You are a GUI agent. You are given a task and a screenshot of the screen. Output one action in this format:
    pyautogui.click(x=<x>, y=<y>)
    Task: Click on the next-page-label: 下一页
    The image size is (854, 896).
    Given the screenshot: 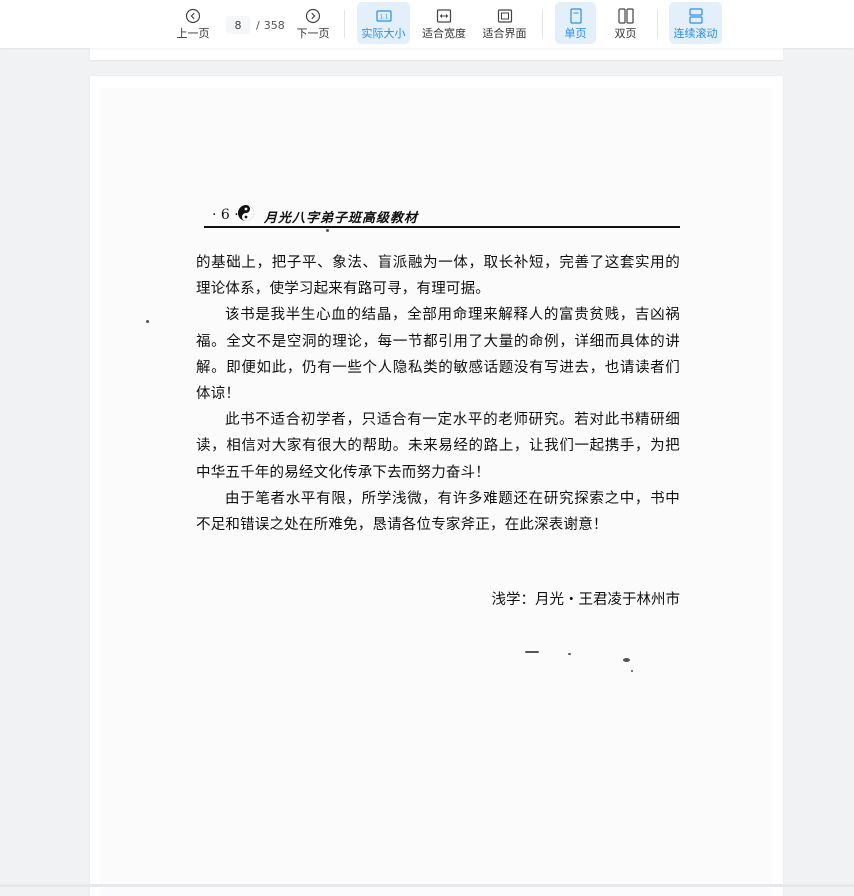 What is the action you would take?
    pyautogui.click(x=313, y=33)
    